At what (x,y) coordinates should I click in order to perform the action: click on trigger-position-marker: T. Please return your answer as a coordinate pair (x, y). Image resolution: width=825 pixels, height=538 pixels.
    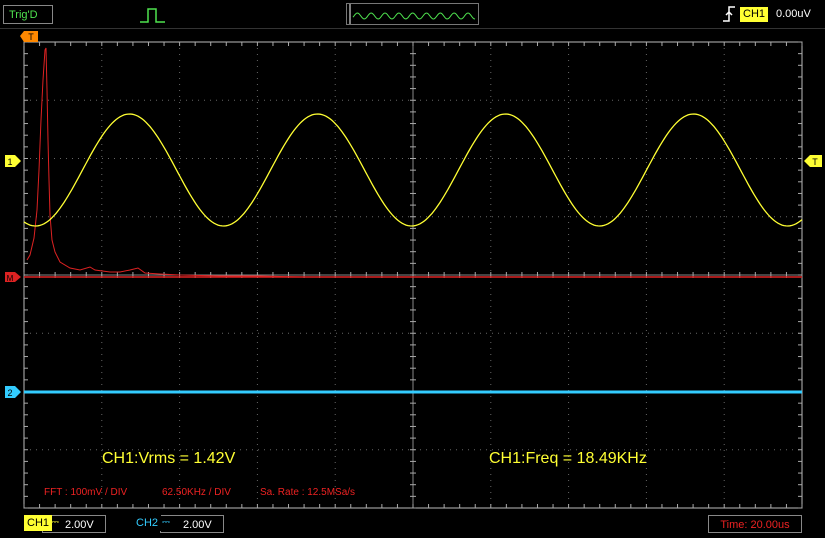
    Looking at the image, I should click on (29, 36).